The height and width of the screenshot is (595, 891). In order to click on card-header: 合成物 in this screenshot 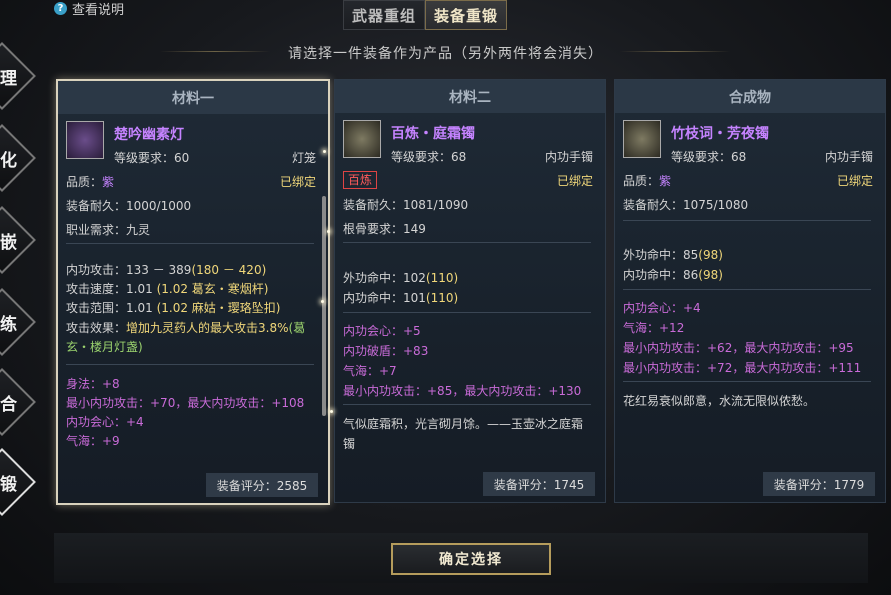, I will do `click(750, 96)`.